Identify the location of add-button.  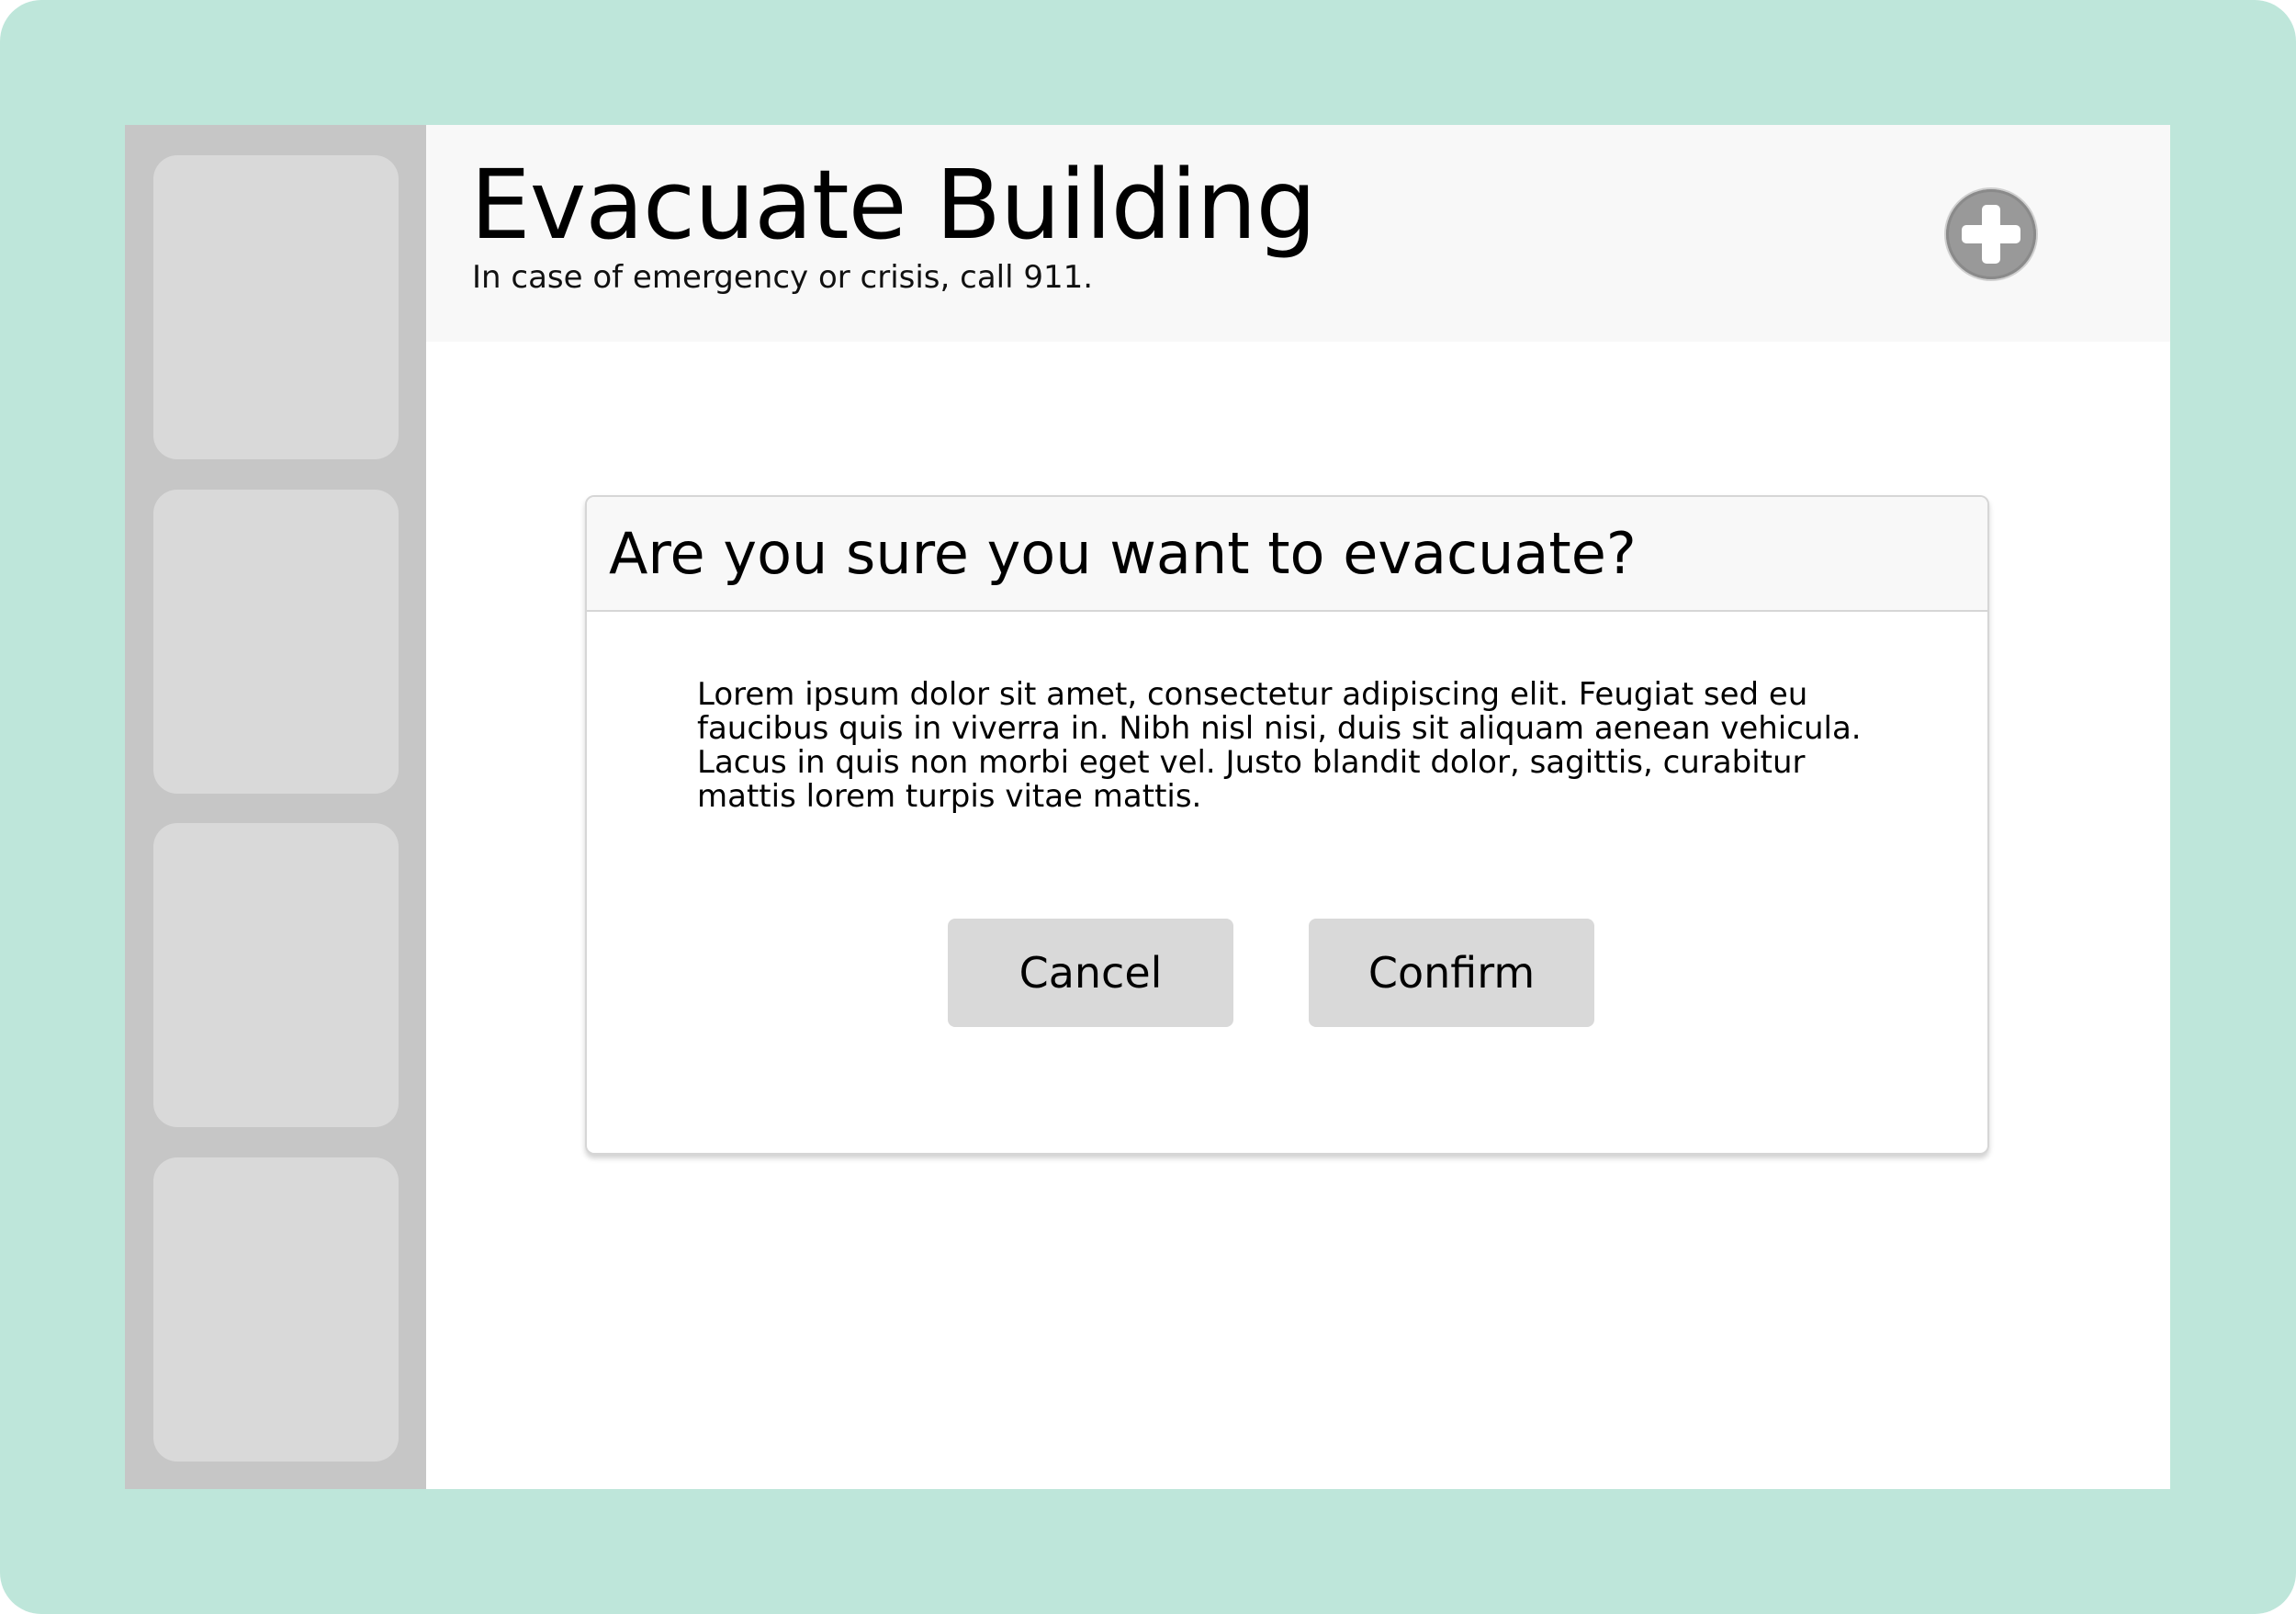
(1991, 234).